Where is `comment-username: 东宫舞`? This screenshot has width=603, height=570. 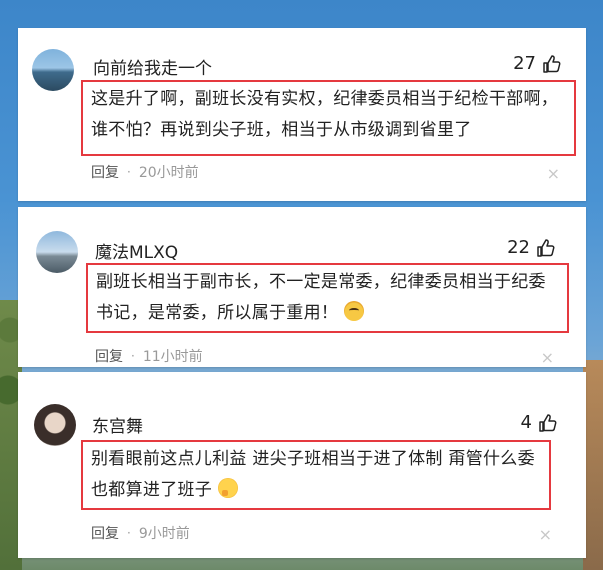 comment-username: 东宫舞 is located at coordinates (117, 424).